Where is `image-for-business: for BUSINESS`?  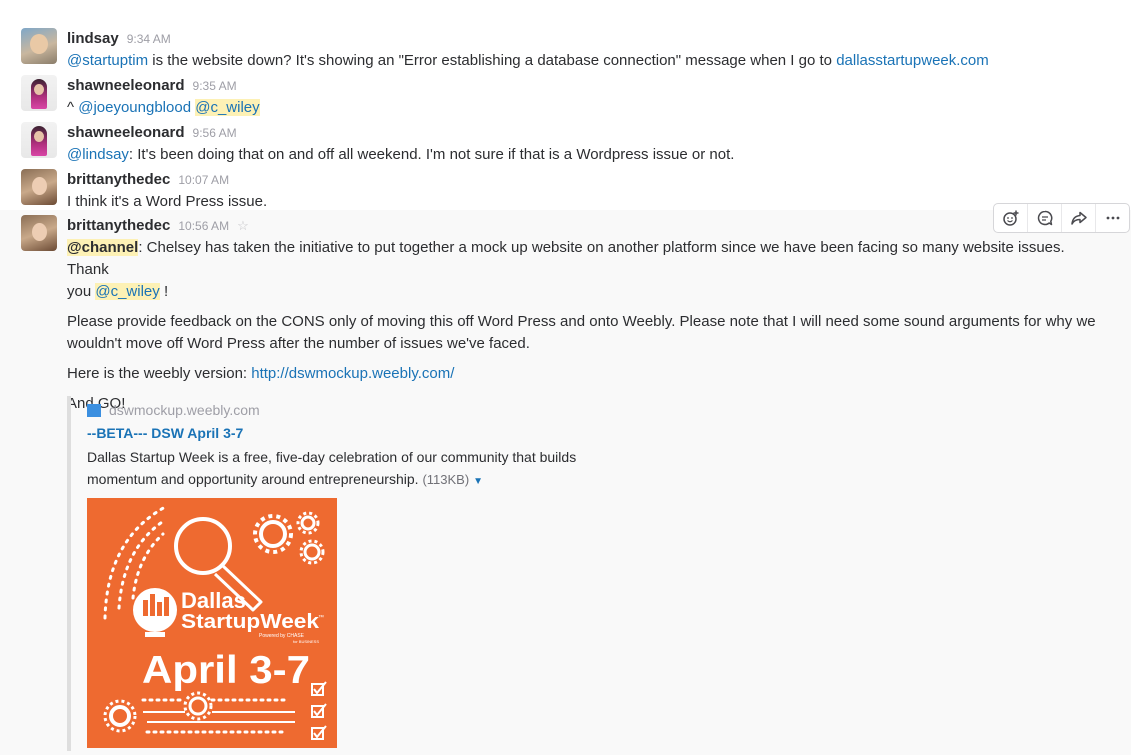 image-for-business: for BUSINESS is located at coordinates (306, 641).